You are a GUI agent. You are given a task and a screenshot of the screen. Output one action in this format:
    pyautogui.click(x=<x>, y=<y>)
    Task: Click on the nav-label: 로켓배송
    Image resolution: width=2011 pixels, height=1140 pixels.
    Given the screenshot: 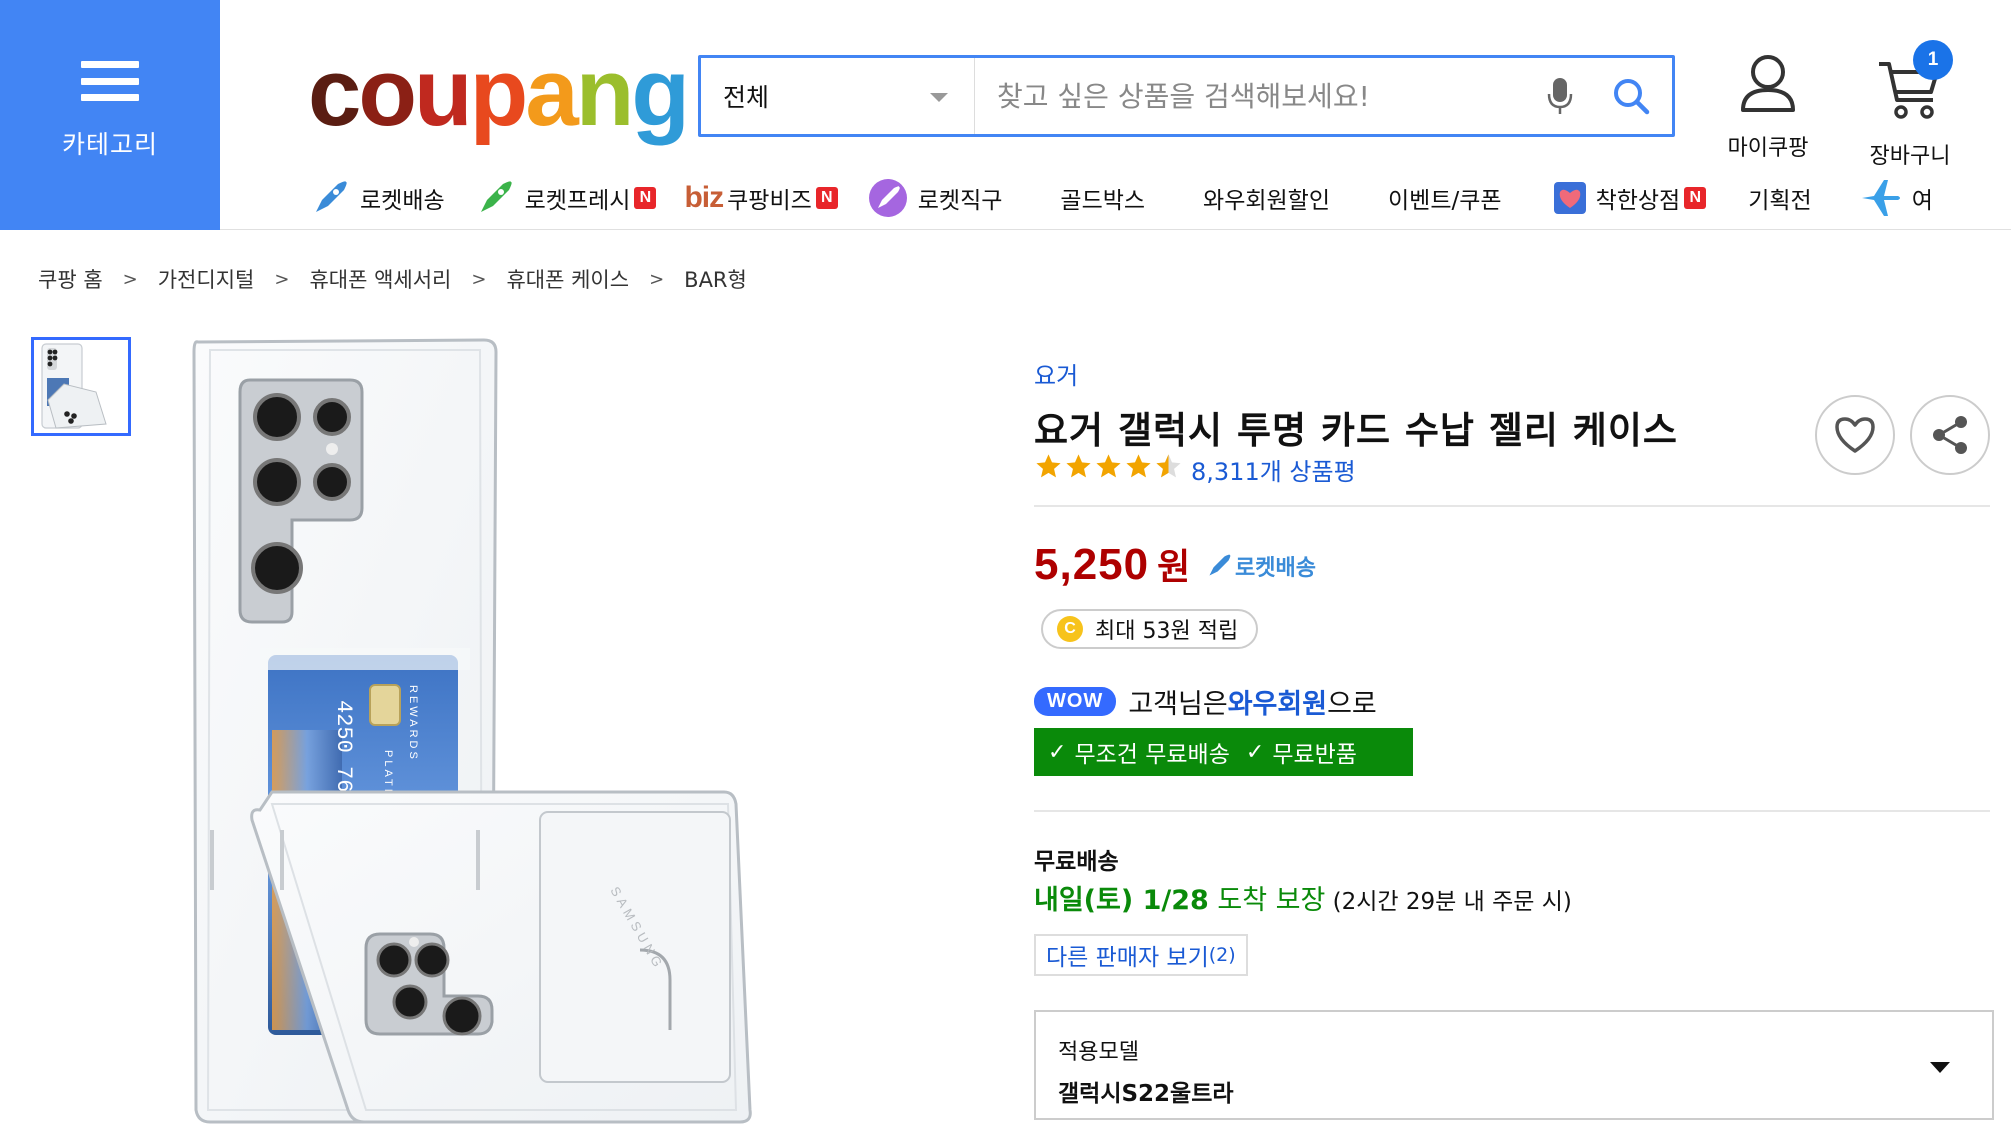 What is the action you would take?
    pyautogui.click(x=402, y=201)
    